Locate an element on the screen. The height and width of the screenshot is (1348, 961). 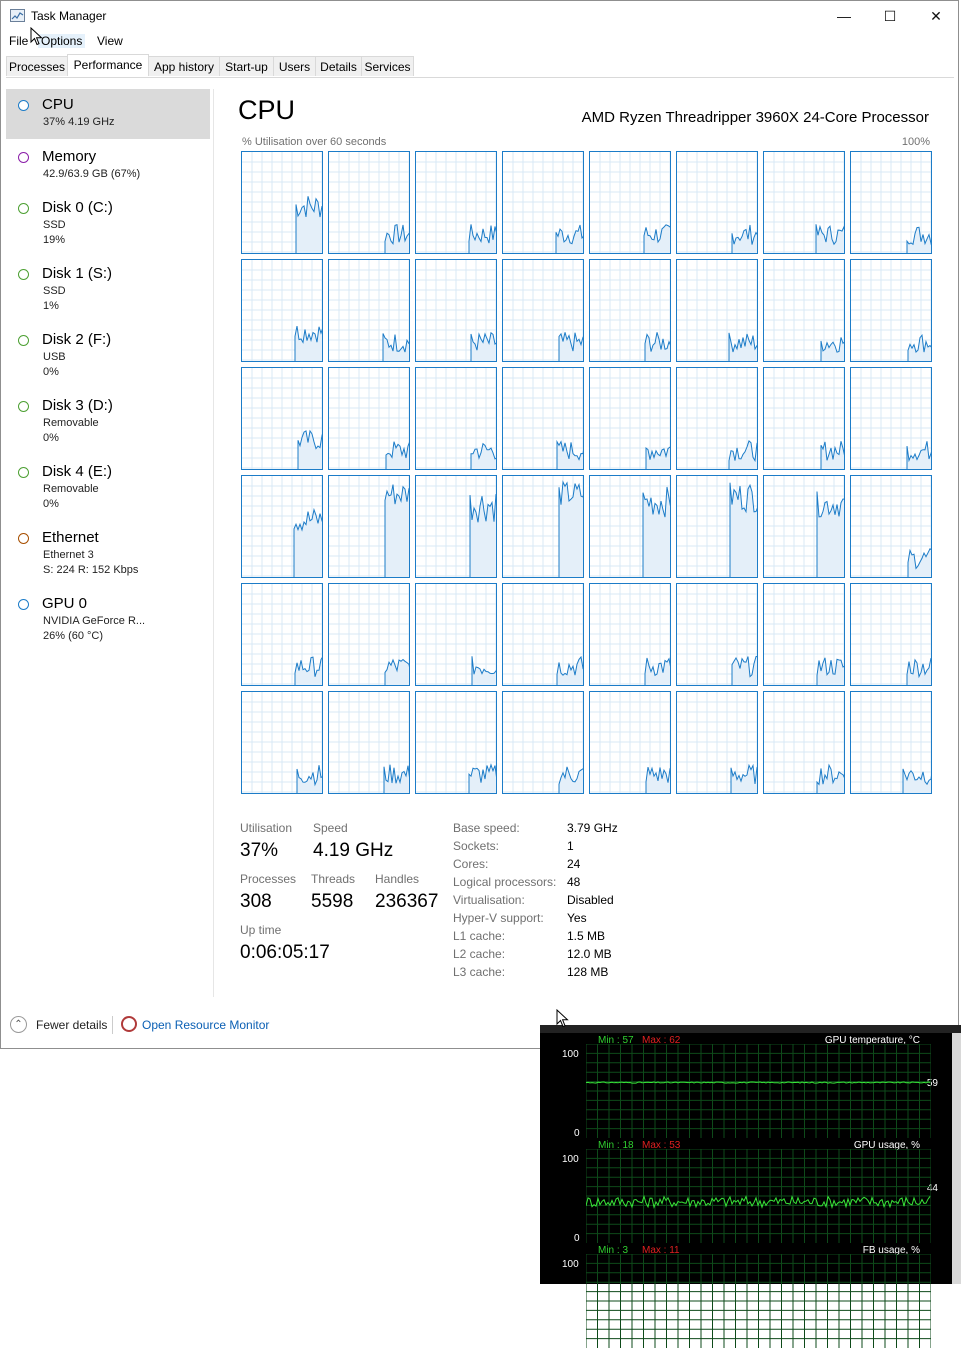
spec-value: 3.79 GHz is located at coordinates (592, 828).